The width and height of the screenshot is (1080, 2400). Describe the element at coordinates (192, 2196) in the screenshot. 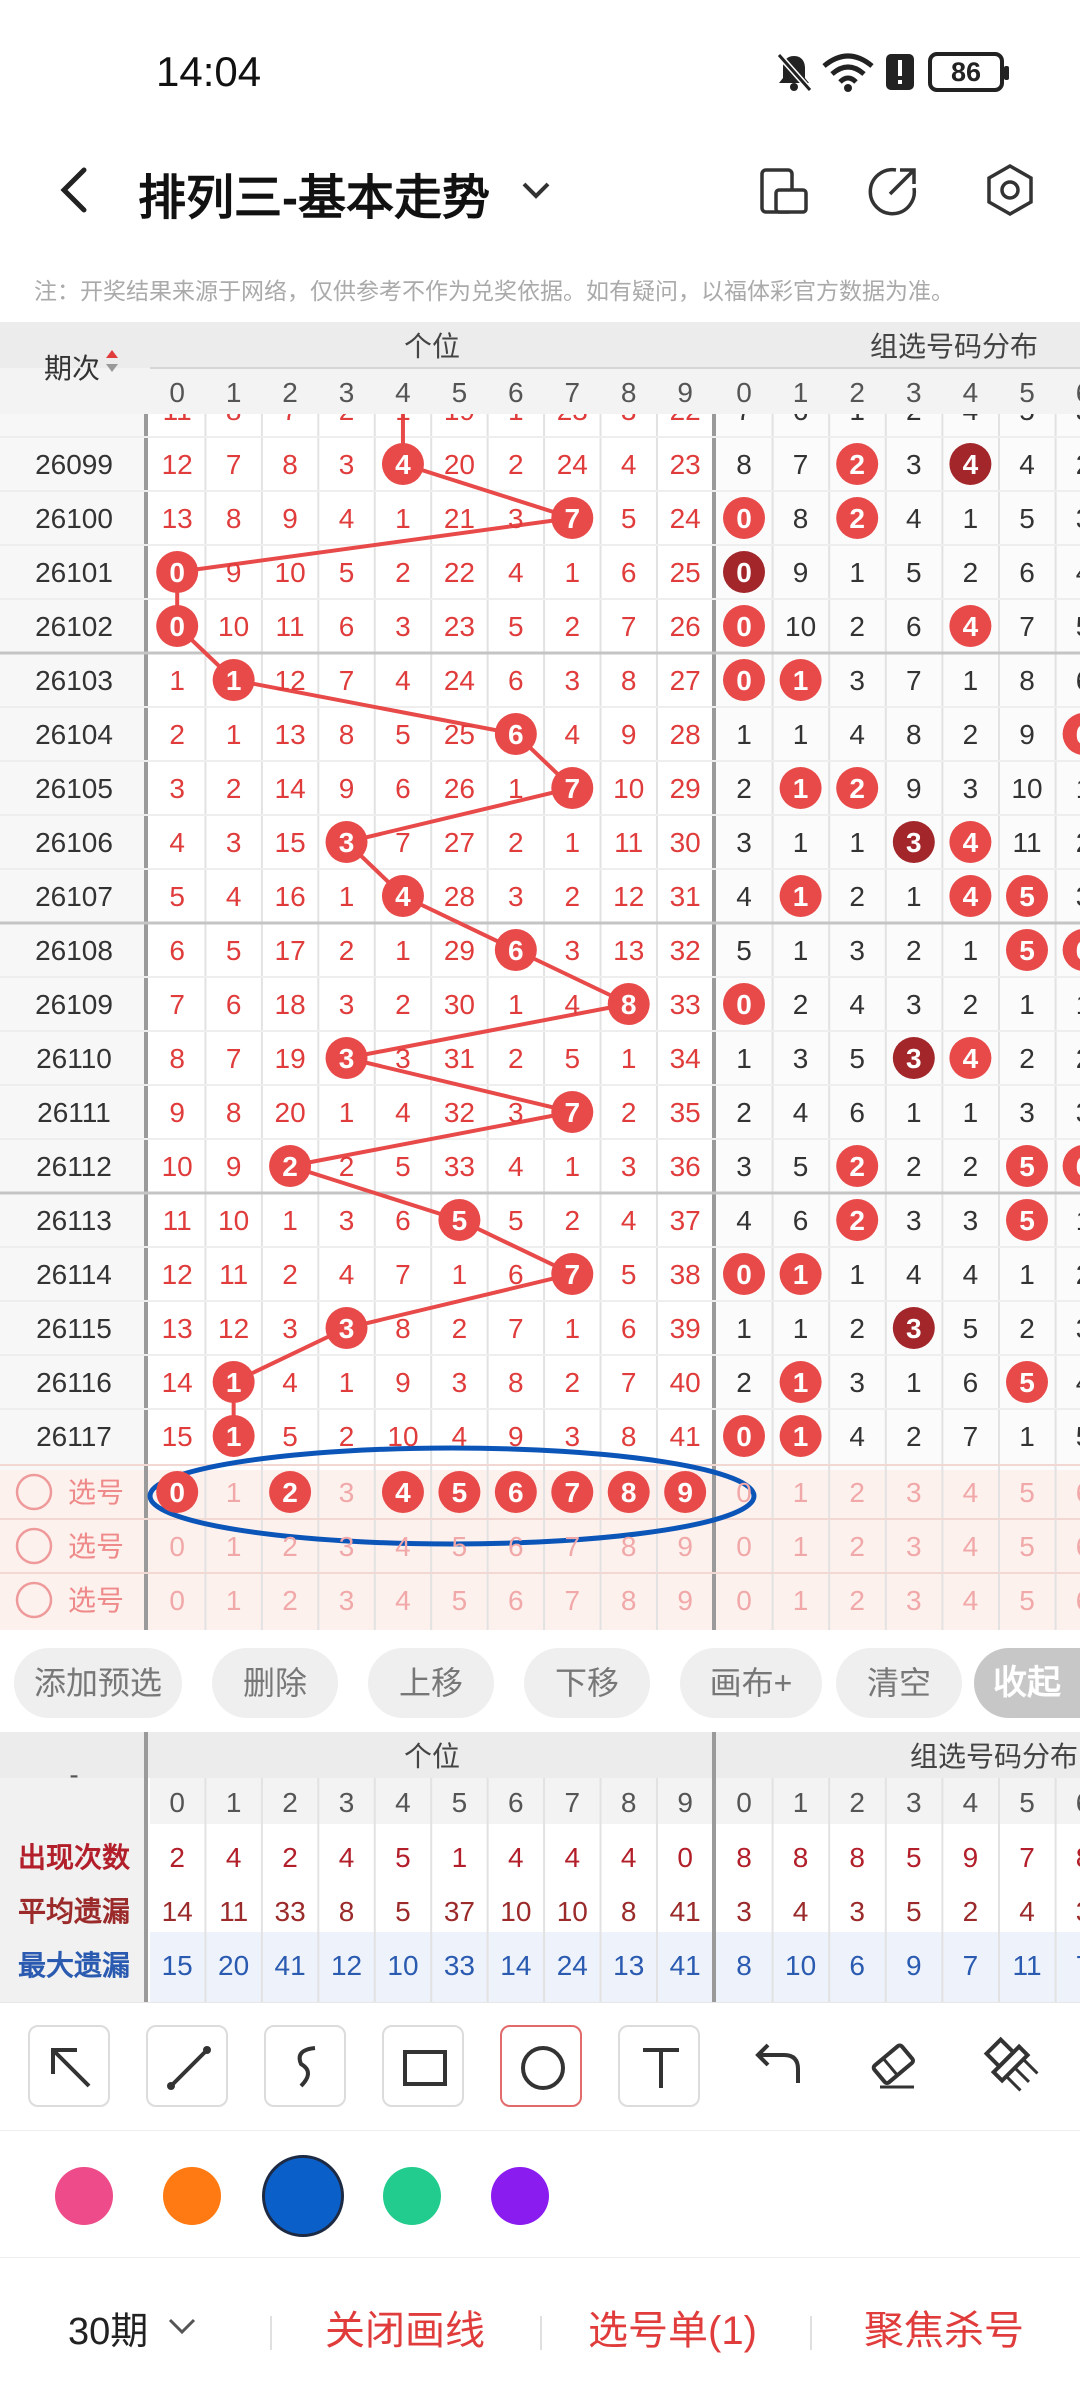

I see `color-swatch-orange` at that location.